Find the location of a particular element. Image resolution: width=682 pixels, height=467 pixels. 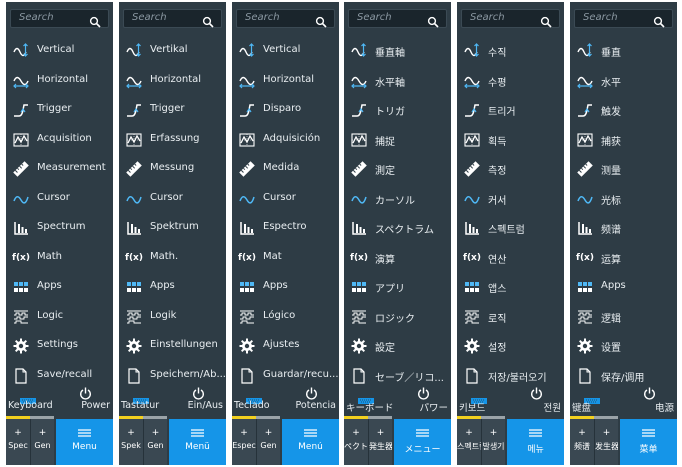

menu-item-settings: 设置 is located at coordinates (623, 346).